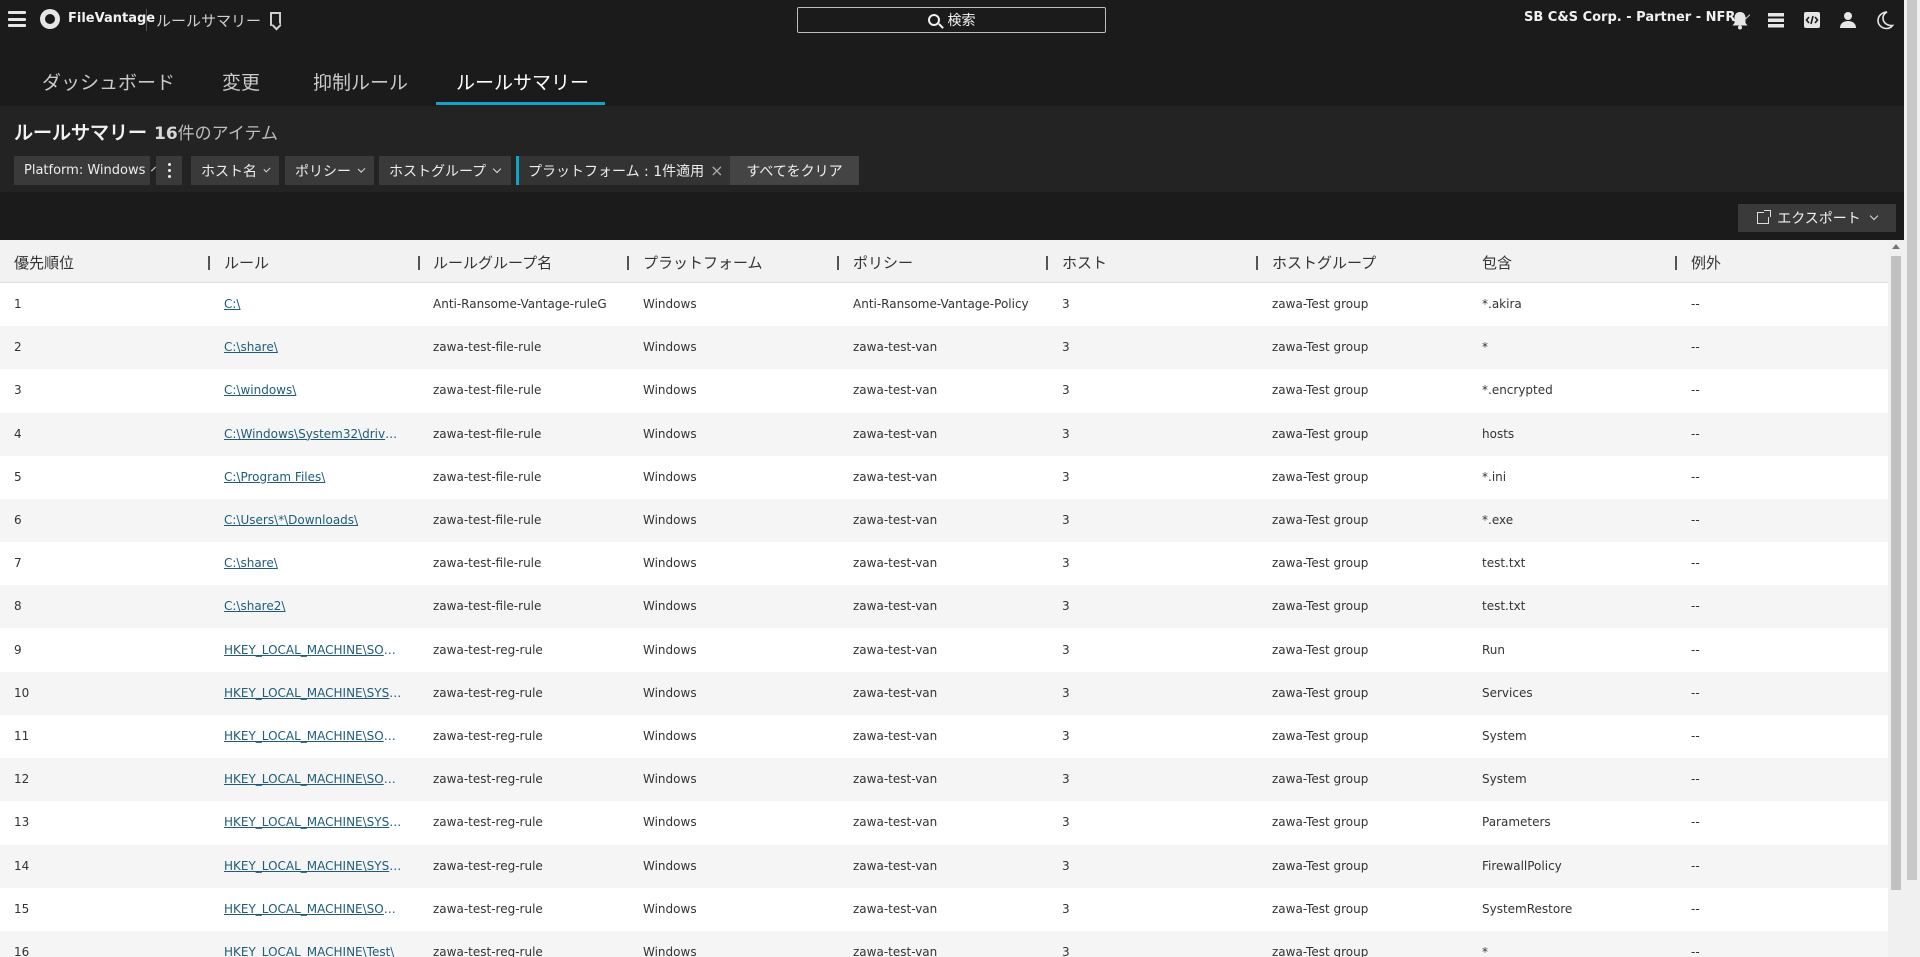  I want to click on search-button: 検索, so click(951, 20).